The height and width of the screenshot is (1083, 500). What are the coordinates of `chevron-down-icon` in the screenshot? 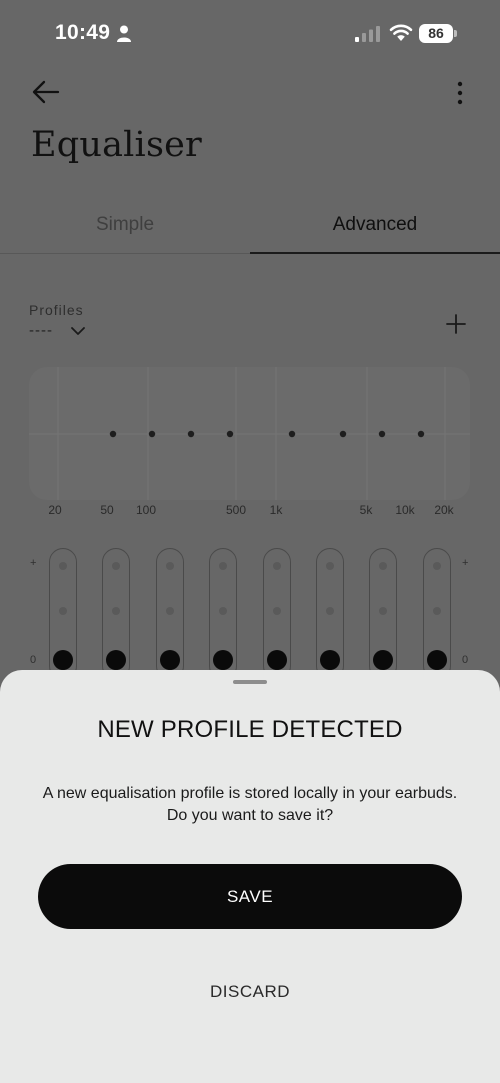 It's located at (78, 331).